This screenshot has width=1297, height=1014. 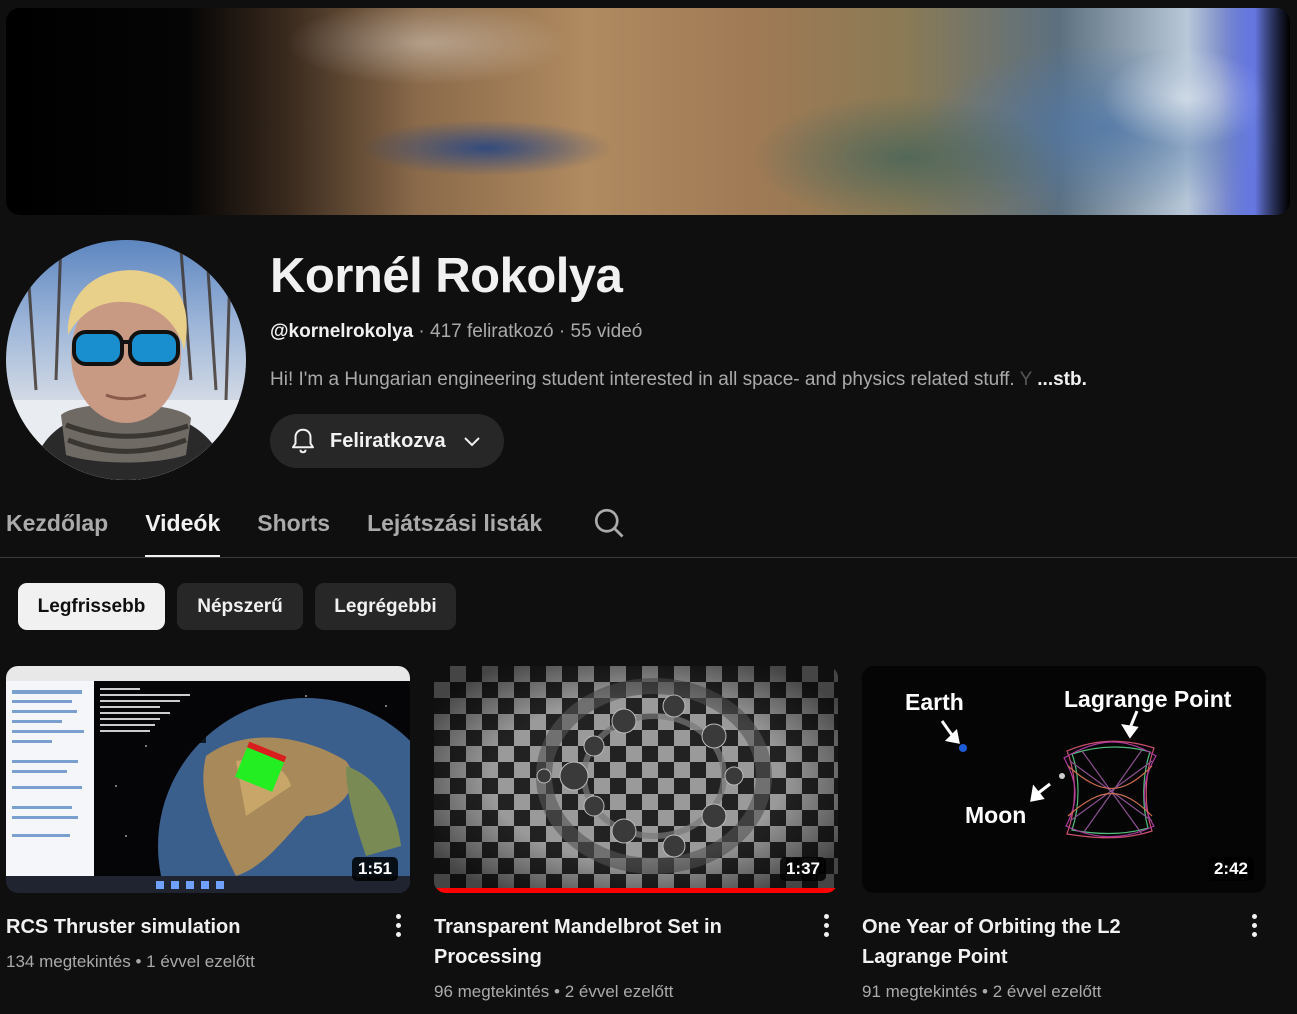 What do you see at coordinates (648, 557) in the screenshot?
I see `tabs-divider` at bounding box center [648, 557].